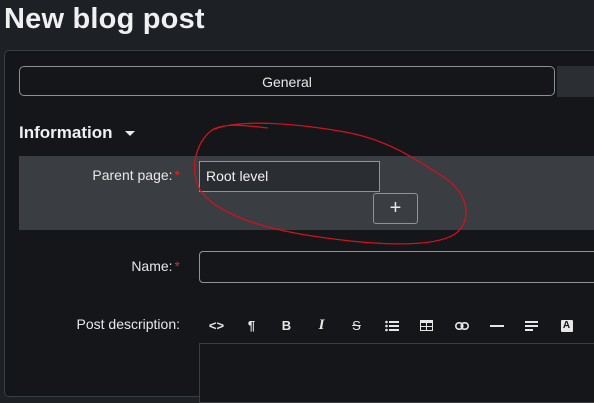  I want to click on tab-general: General, so click(287, 81).